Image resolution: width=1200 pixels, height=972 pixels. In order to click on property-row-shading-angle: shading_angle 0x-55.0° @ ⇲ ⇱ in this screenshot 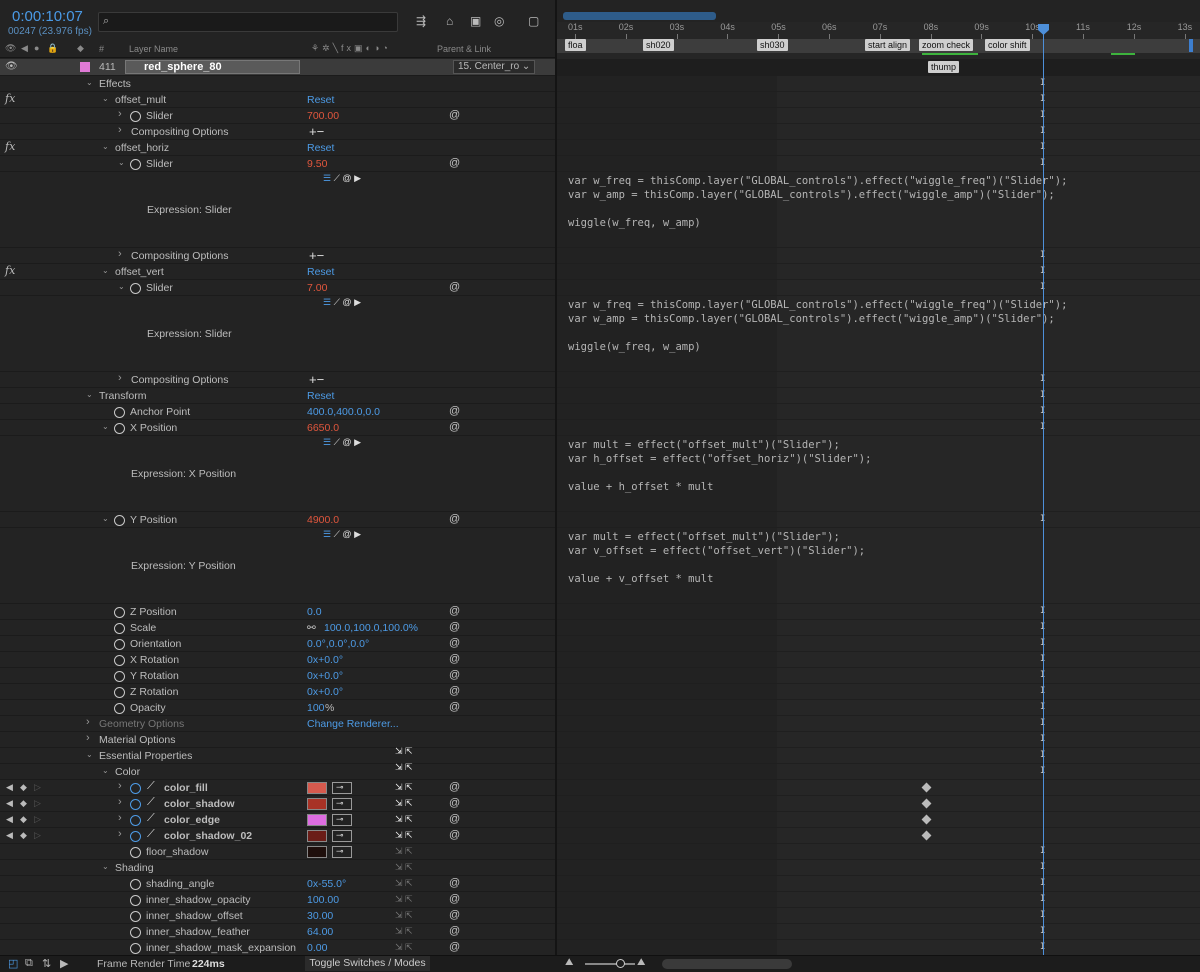, I will do `click(277, 884)`.